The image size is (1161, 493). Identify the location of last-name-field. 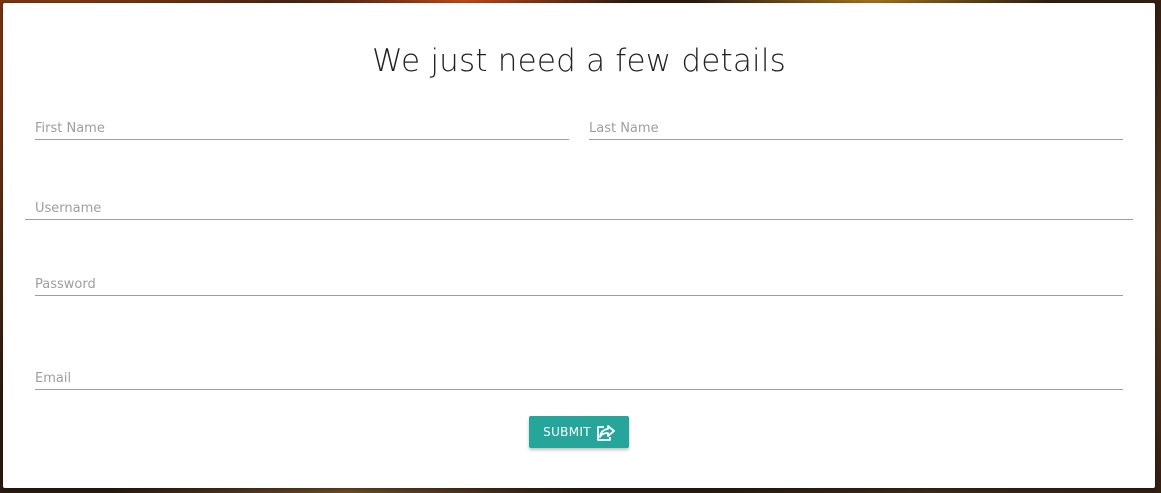
(856, 128).